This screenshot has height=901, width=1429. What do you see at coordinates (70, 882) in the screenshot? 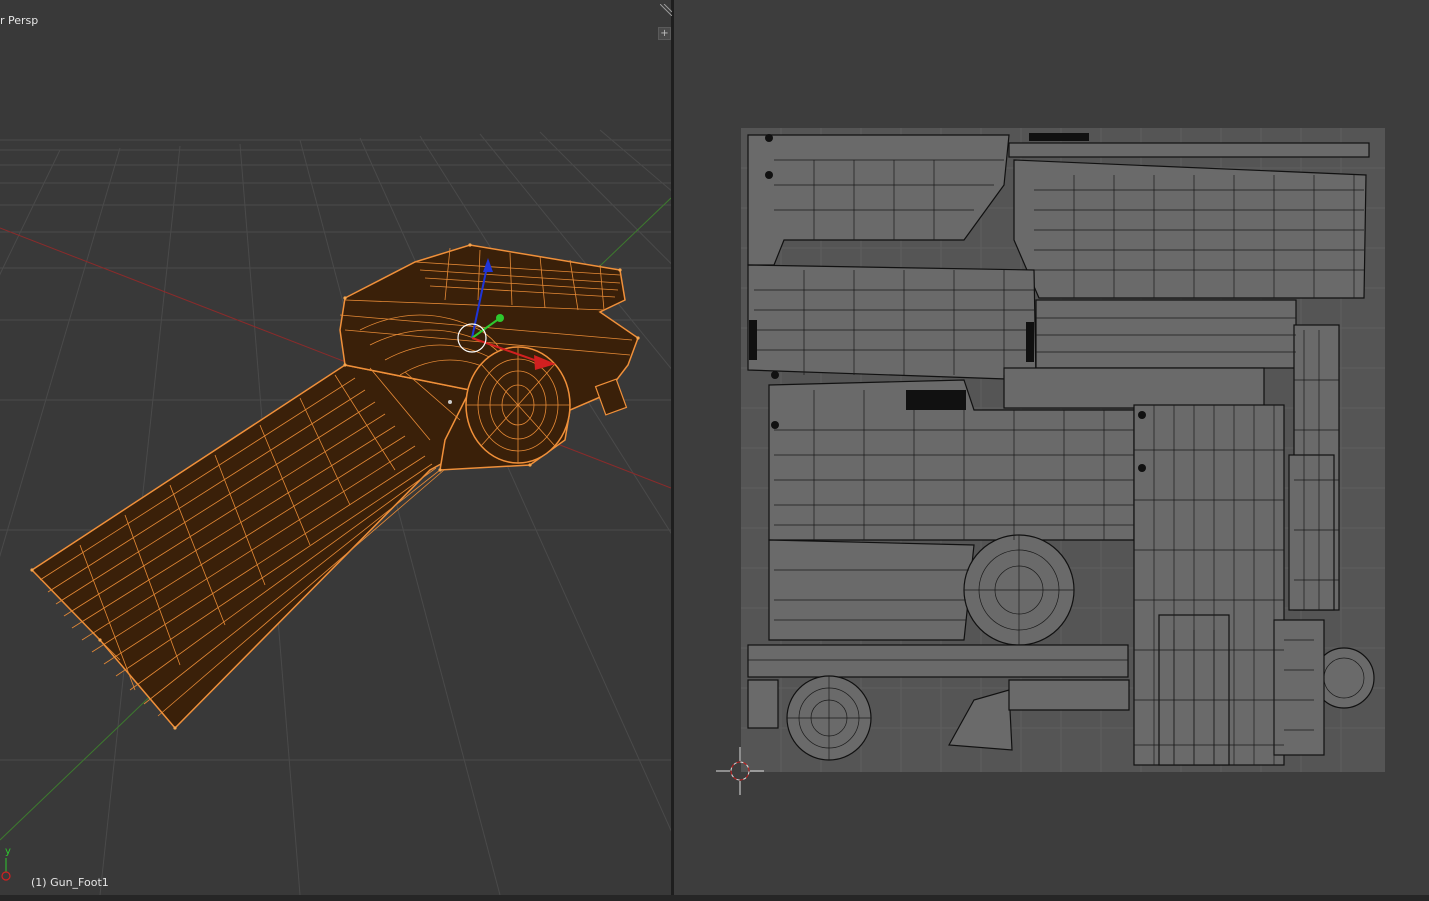
I see `active-object-label: (1) Gun_Foot1` at bounding box center [70, 882].